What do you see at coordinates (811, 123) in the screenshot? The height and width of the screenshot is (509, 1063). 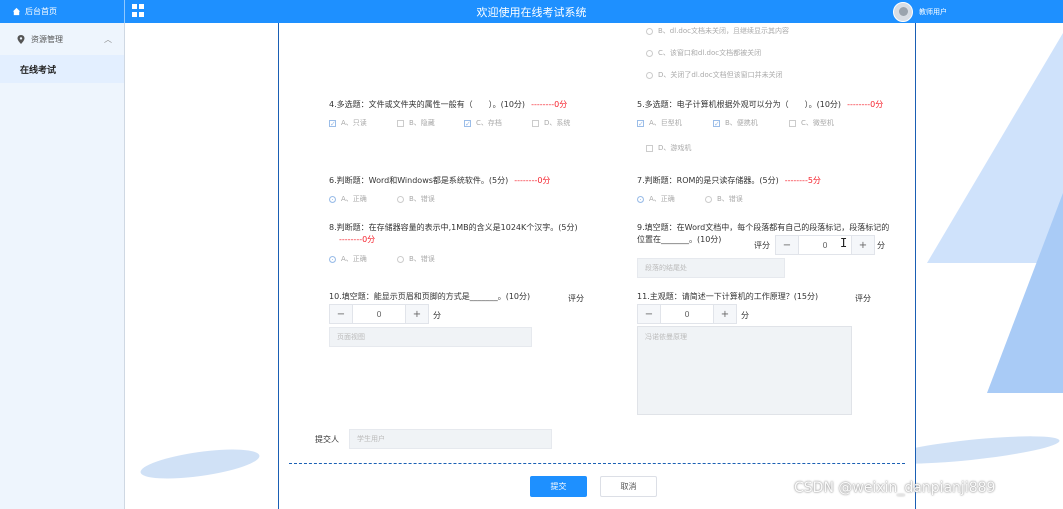 I see `checkbox-option: C、微型机` at bounding box center [811, 123].